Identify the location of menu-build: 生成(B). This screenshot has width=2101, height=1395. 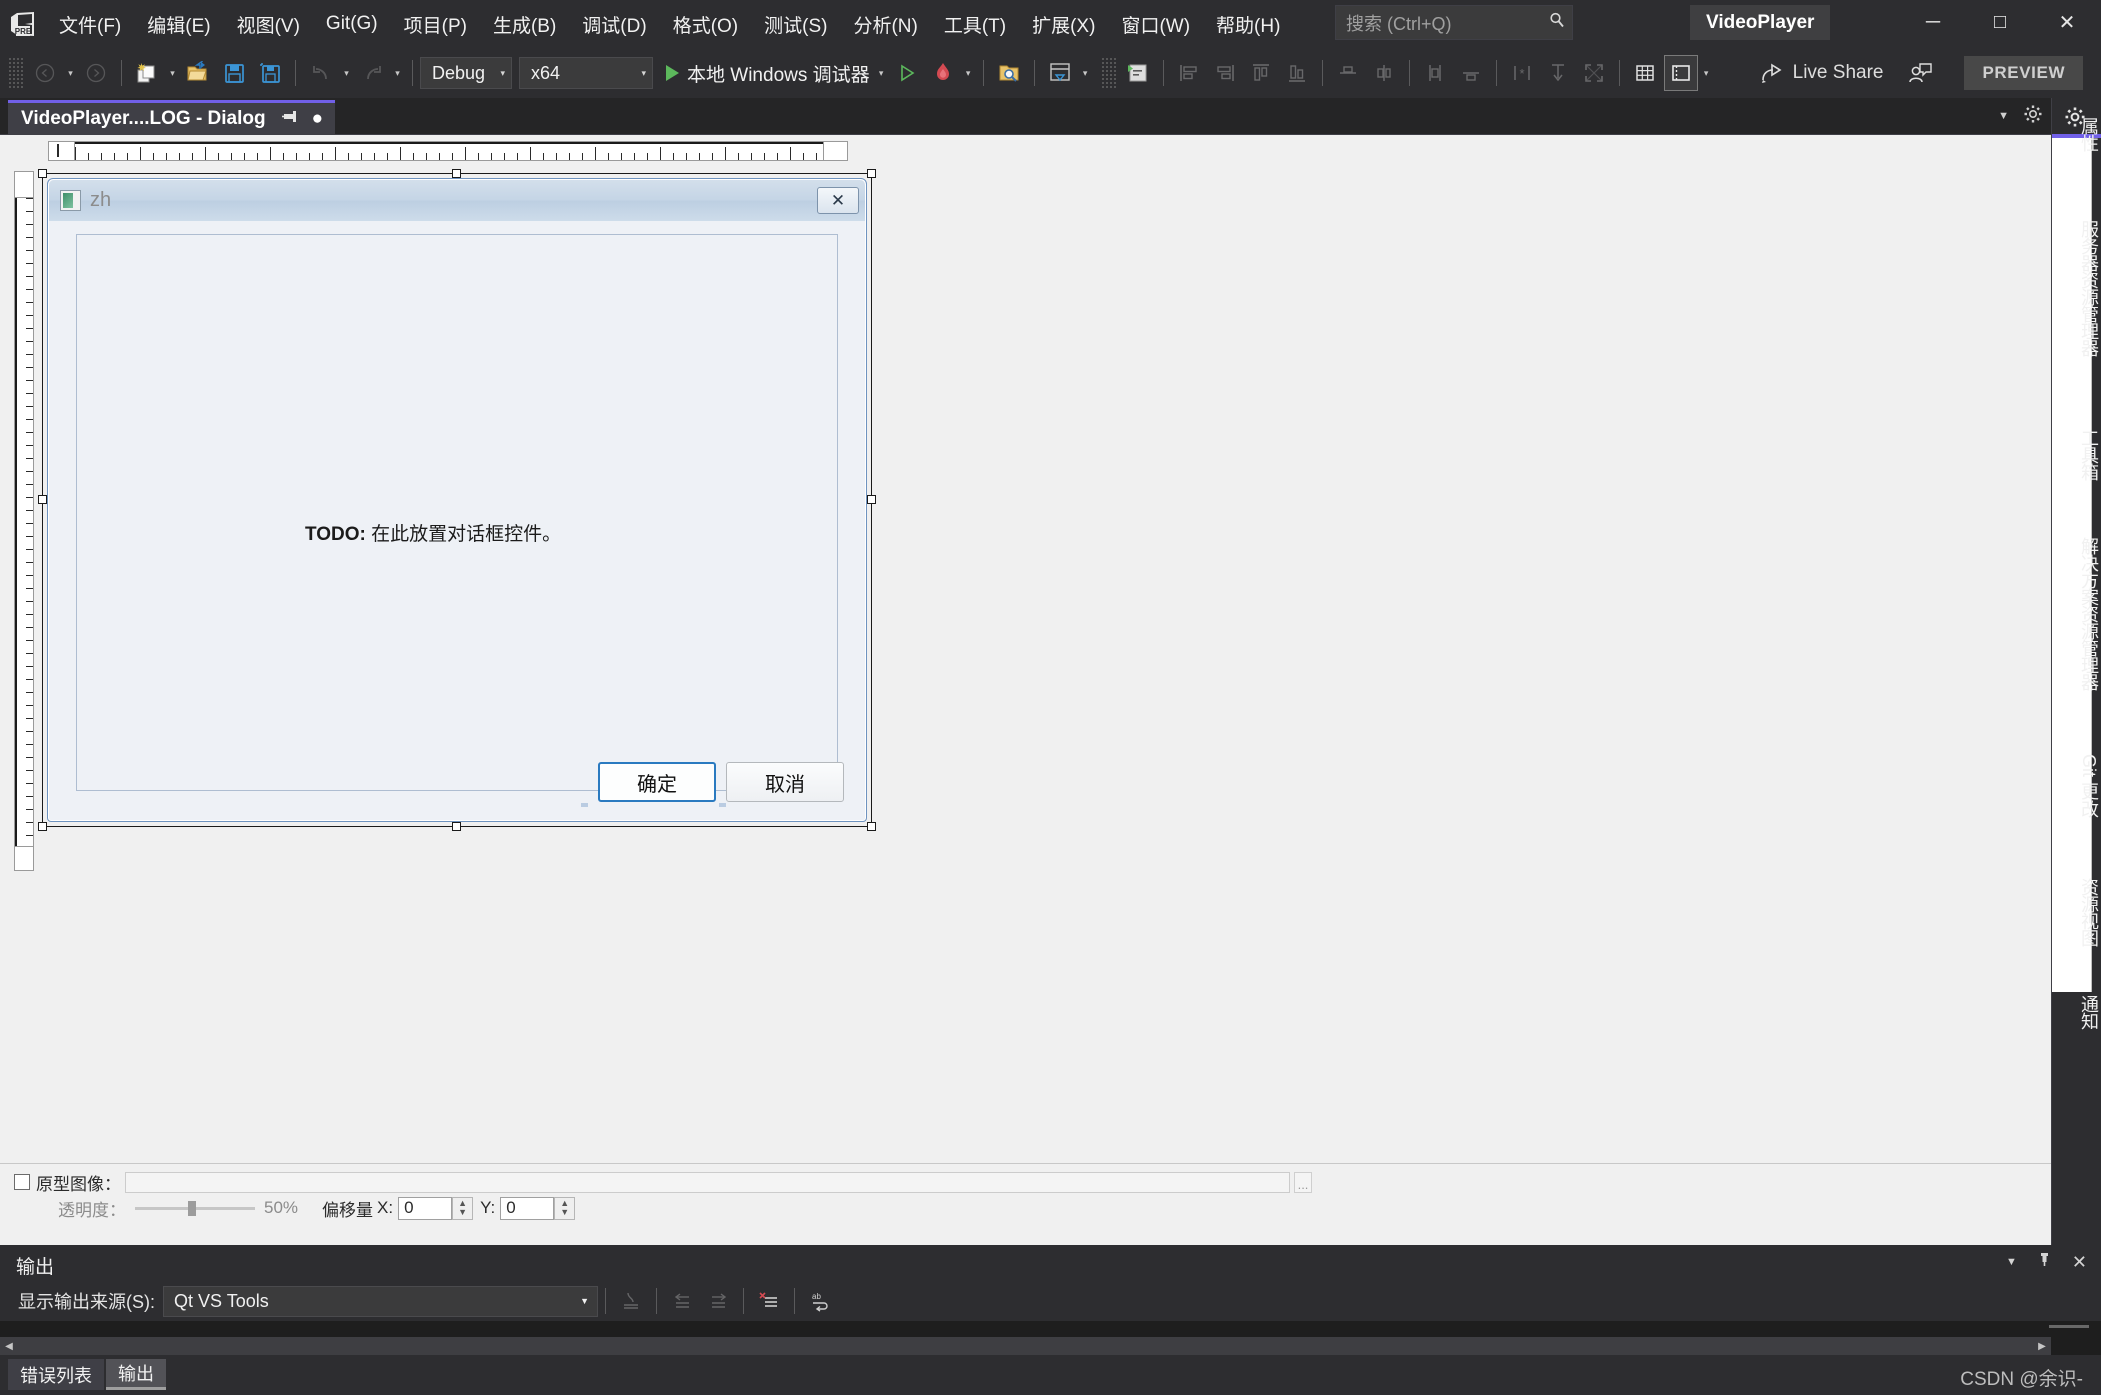
(524, 24).